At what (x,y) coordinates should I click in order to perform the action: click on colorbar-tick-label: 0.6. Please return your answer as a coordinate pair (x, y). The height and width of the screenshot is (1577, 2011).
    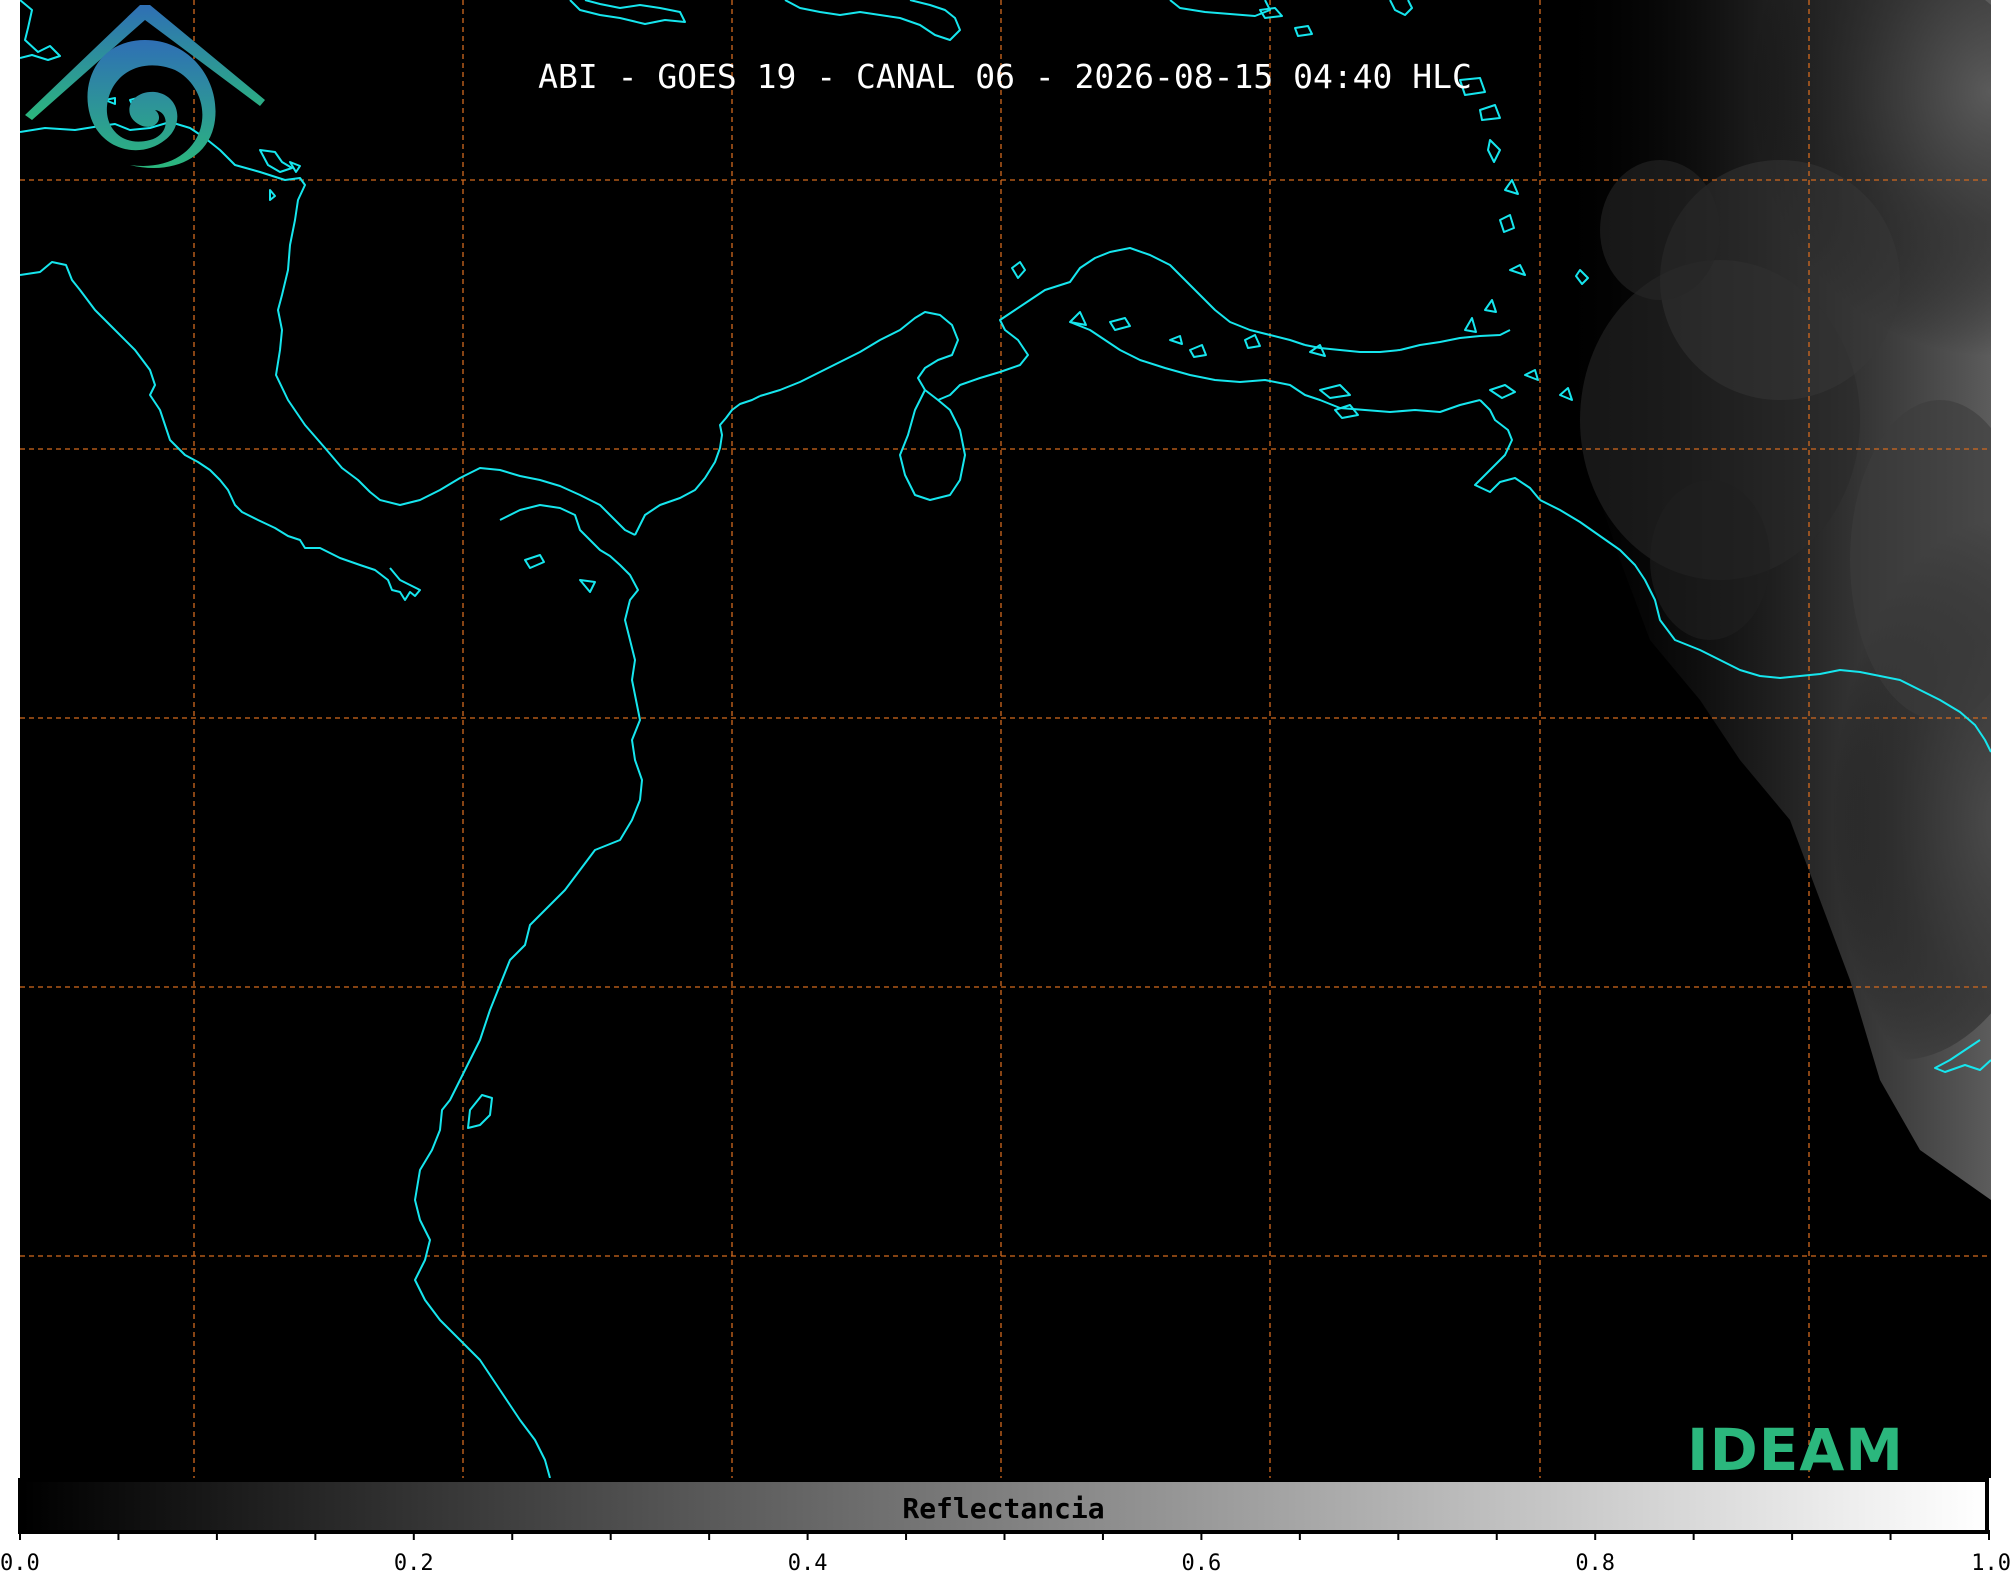
    Looking at the image, I should click on (1202, 1563).